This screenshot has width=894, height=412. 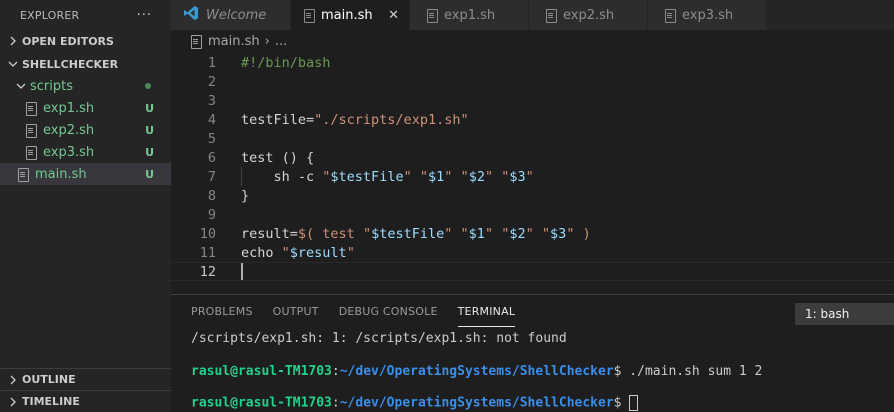 What do you see at coordinates (350, 15) in the screenshot?
I see `tab-main-sh: main.sh ✕` at bounding box center [350, 15].